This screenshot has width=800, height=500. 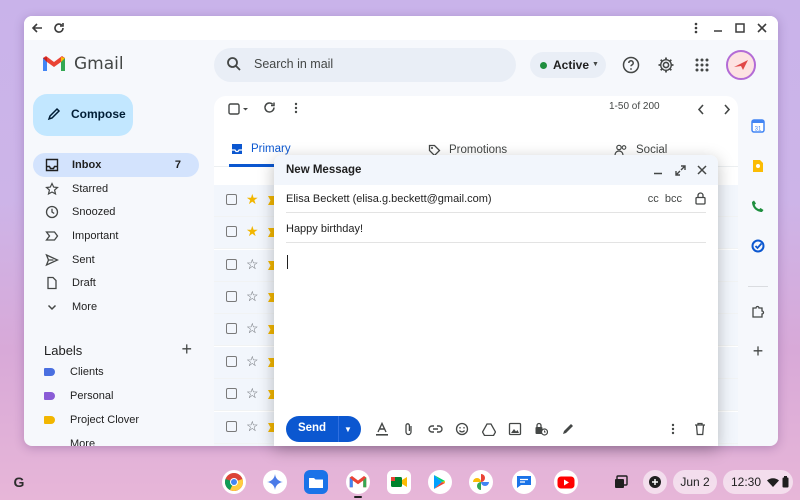 What do you see at coordinates (524, 482) in the screenshot?
I see `messages-app-icon` at bounding box center [524, 482].